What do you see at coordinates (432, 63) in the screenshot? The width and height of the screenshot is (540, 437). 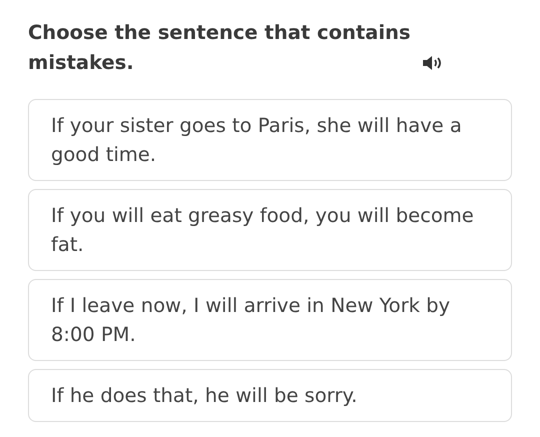 I see `speaker-icon` at bounding box center [432, 63].